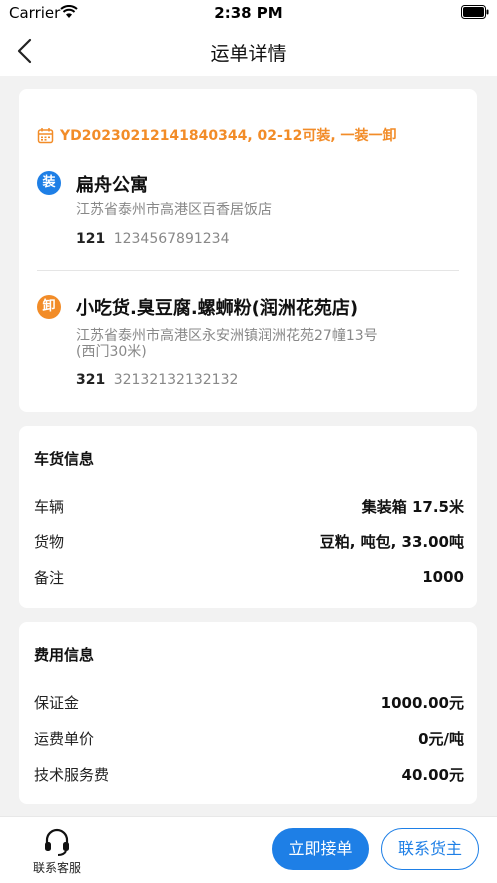 This screenshot has width=497, height=883. What do you see at coordinates (248, 849) in the screenshot?
I see `bottom-action-bar: 联系客服 立即接单 联系货主` at bounding box center [248, 849].